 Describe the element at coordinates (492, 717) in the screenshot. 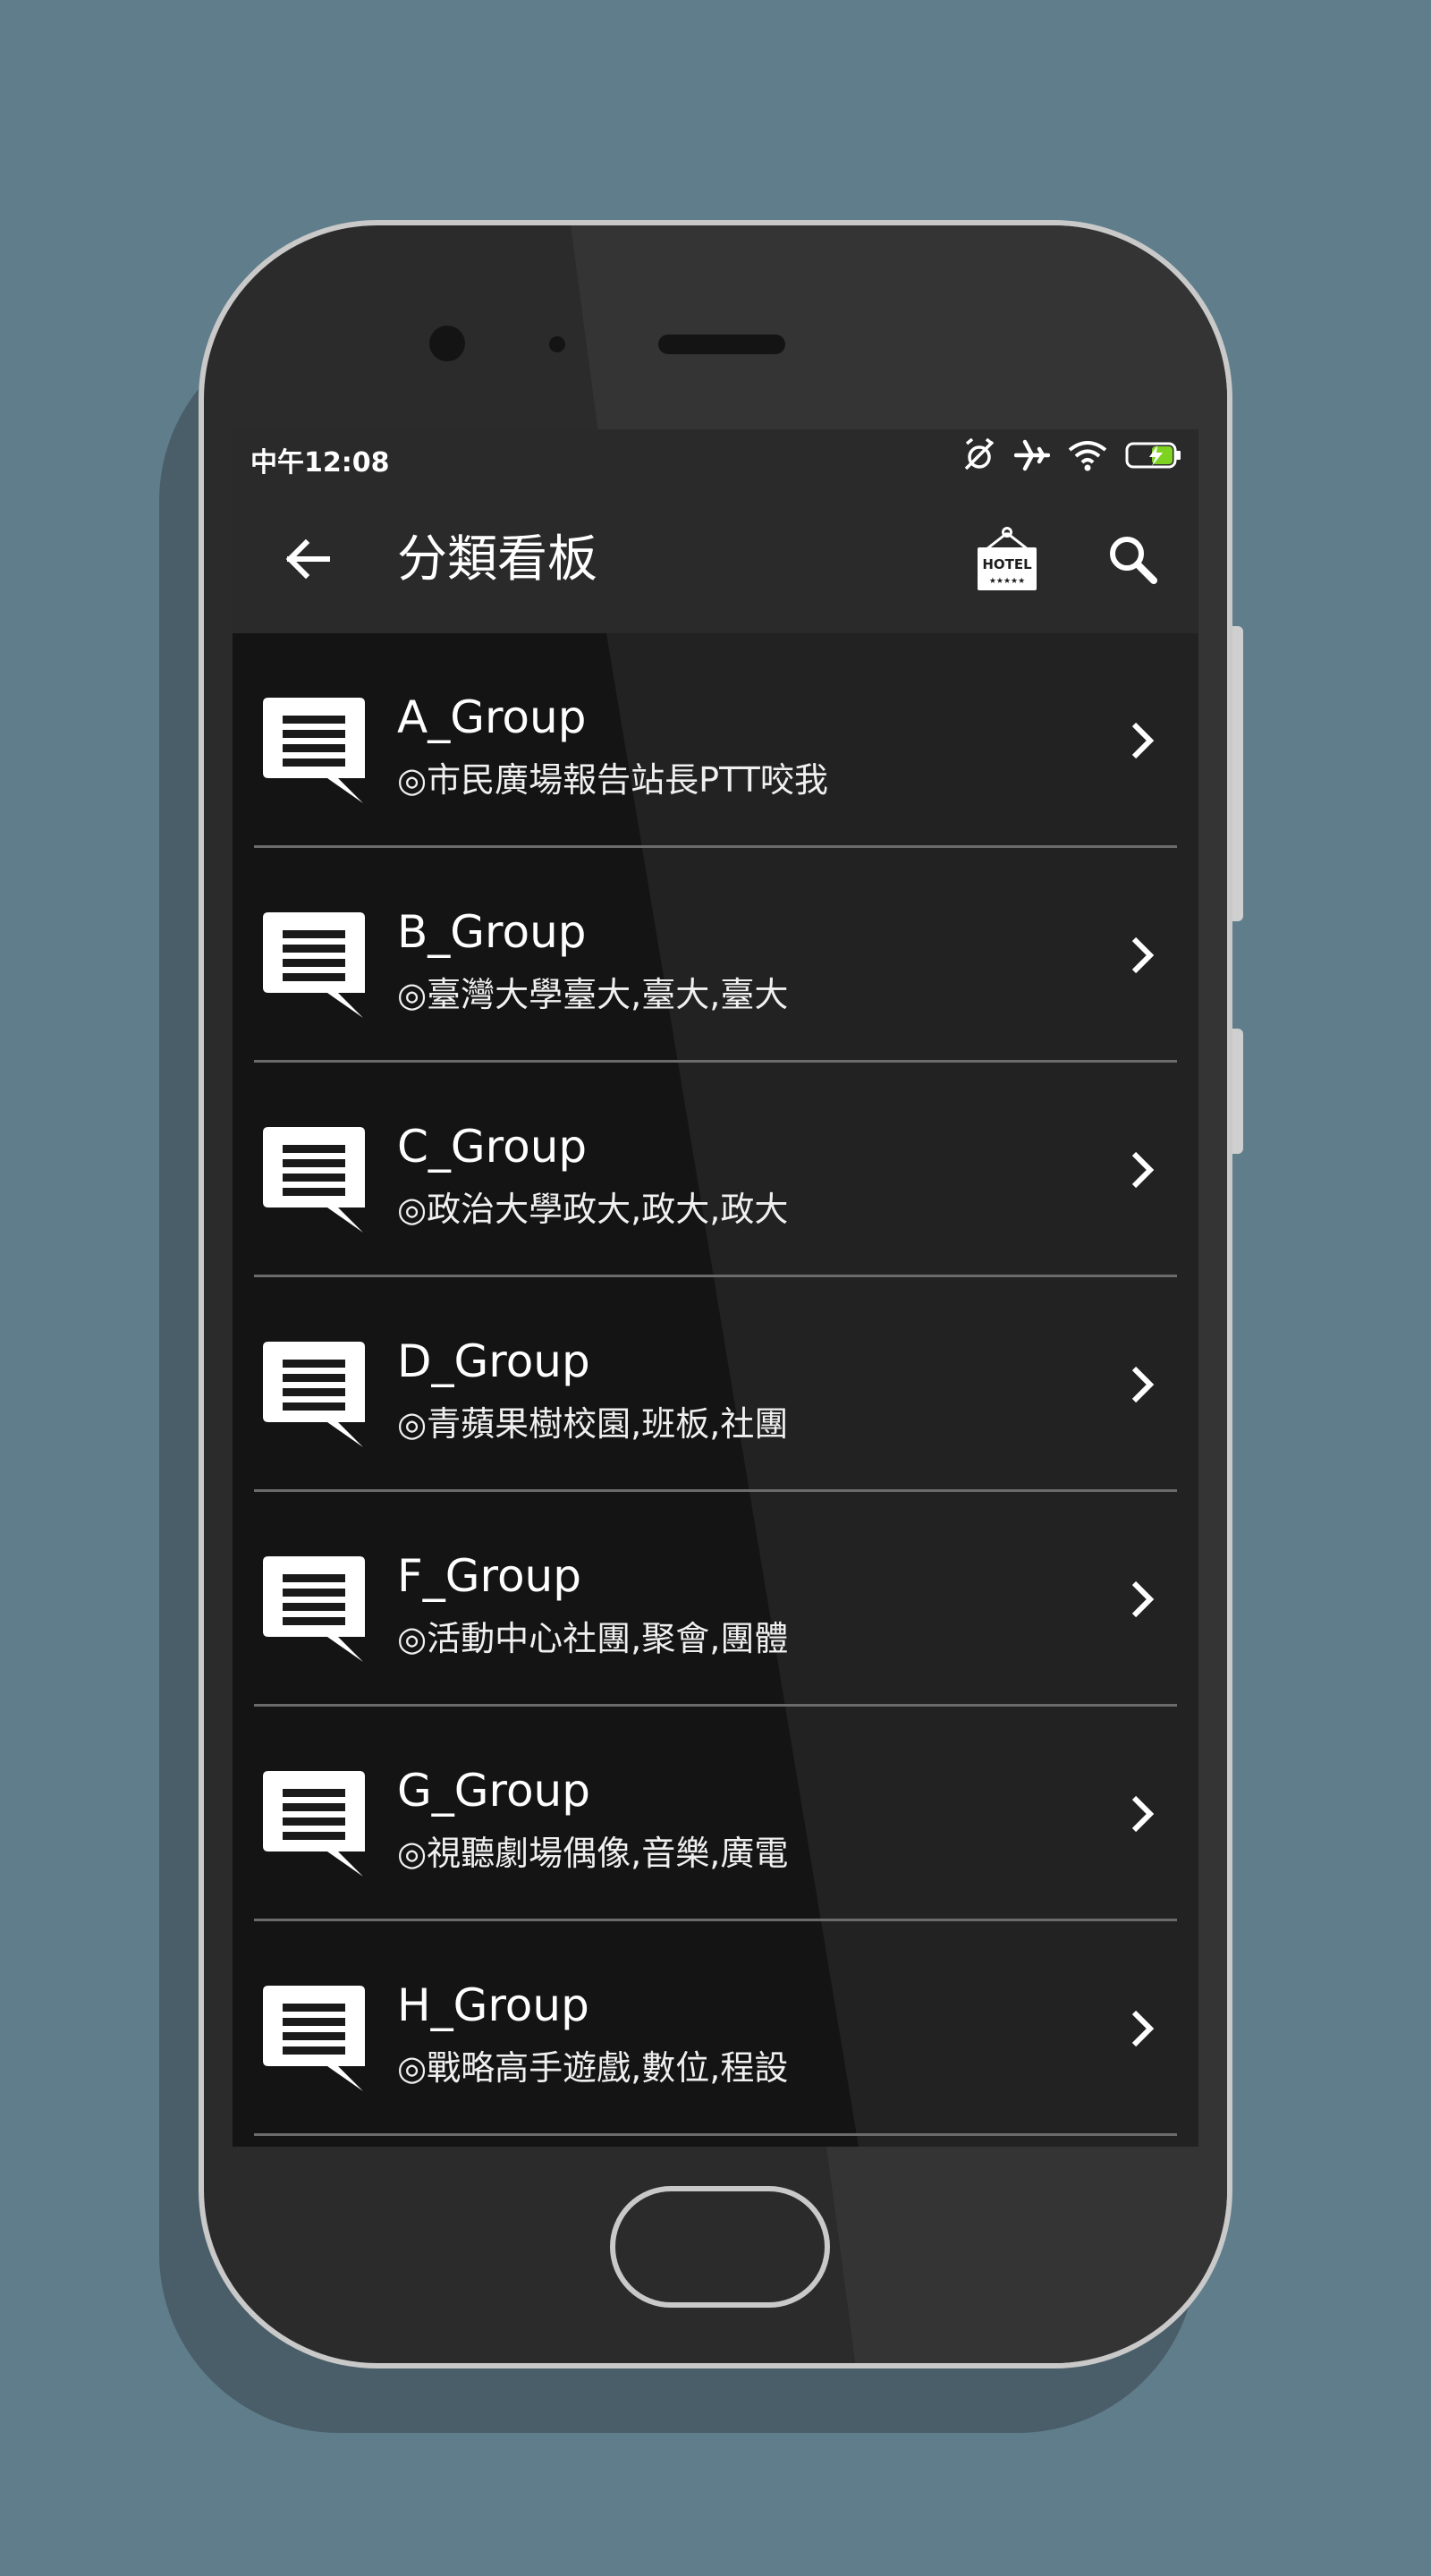

I see `group-name: A_Group` at that location.